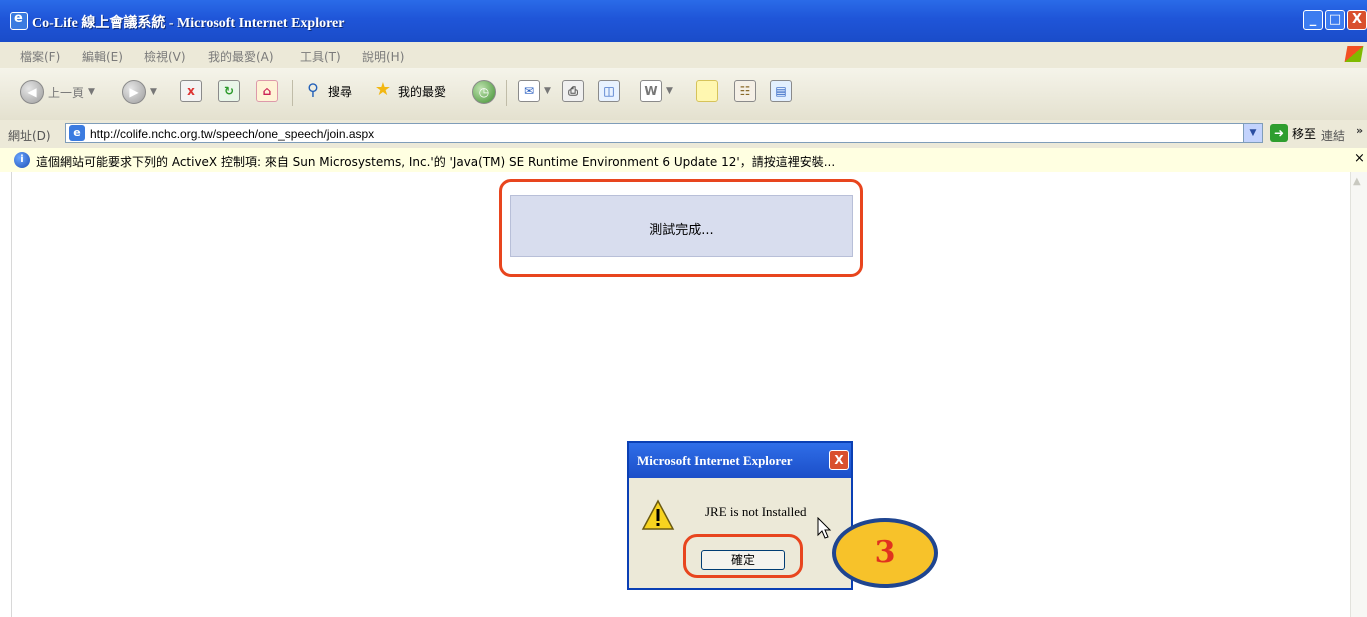 Image resolution: width=1367 pixels, height=617 pixels. What do you see at coordinates (681, 228) in the screenshot?
I see `status-highlight-outline` at bounding box center [681, 228].